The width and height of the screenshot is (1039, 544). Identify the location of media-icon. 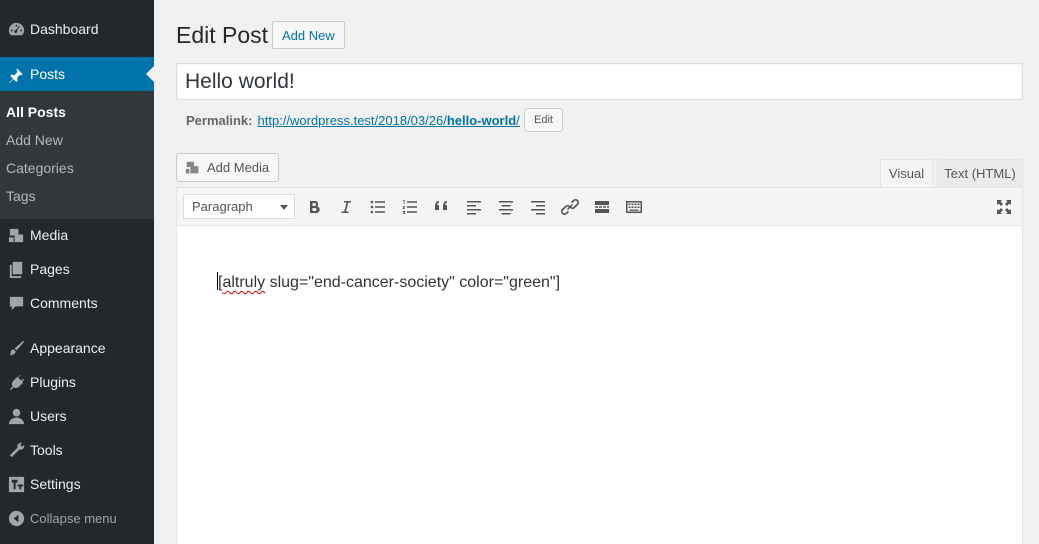
(15, 235).